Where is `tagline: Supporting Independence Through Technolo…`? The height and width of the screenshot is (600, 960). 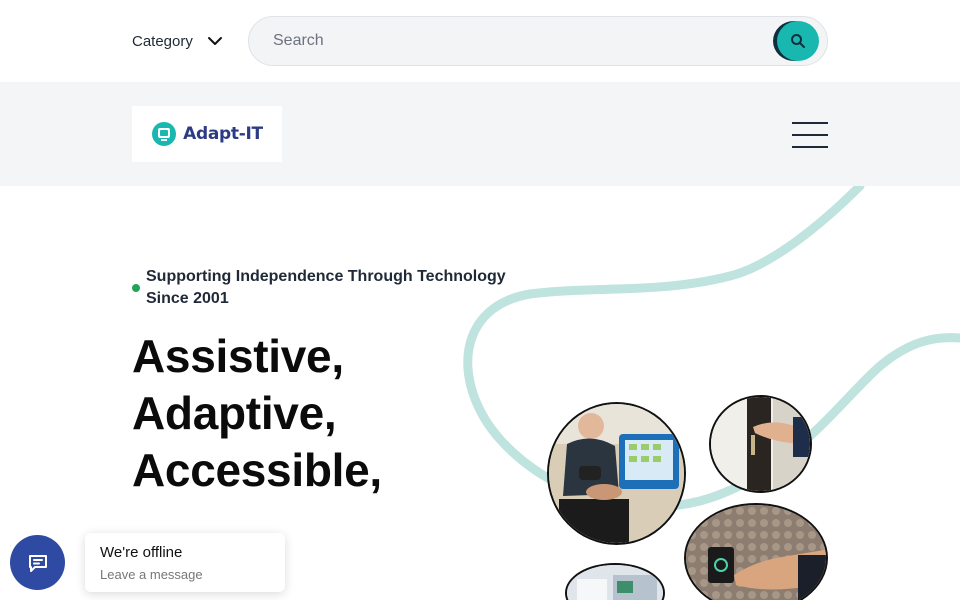 tagline: Supporting Independence Through Technolo… is located at coordinates (332, 288).